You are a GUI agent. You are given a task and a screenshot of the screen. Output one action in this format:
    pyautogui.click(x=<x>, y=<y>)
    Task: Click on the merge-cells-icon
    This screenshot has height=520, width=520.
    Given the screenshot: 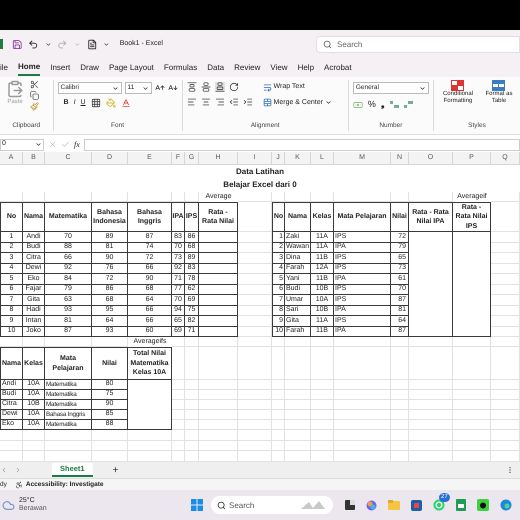 What is the action you would take?
    pyautogui.click(x=267, y=103)
    